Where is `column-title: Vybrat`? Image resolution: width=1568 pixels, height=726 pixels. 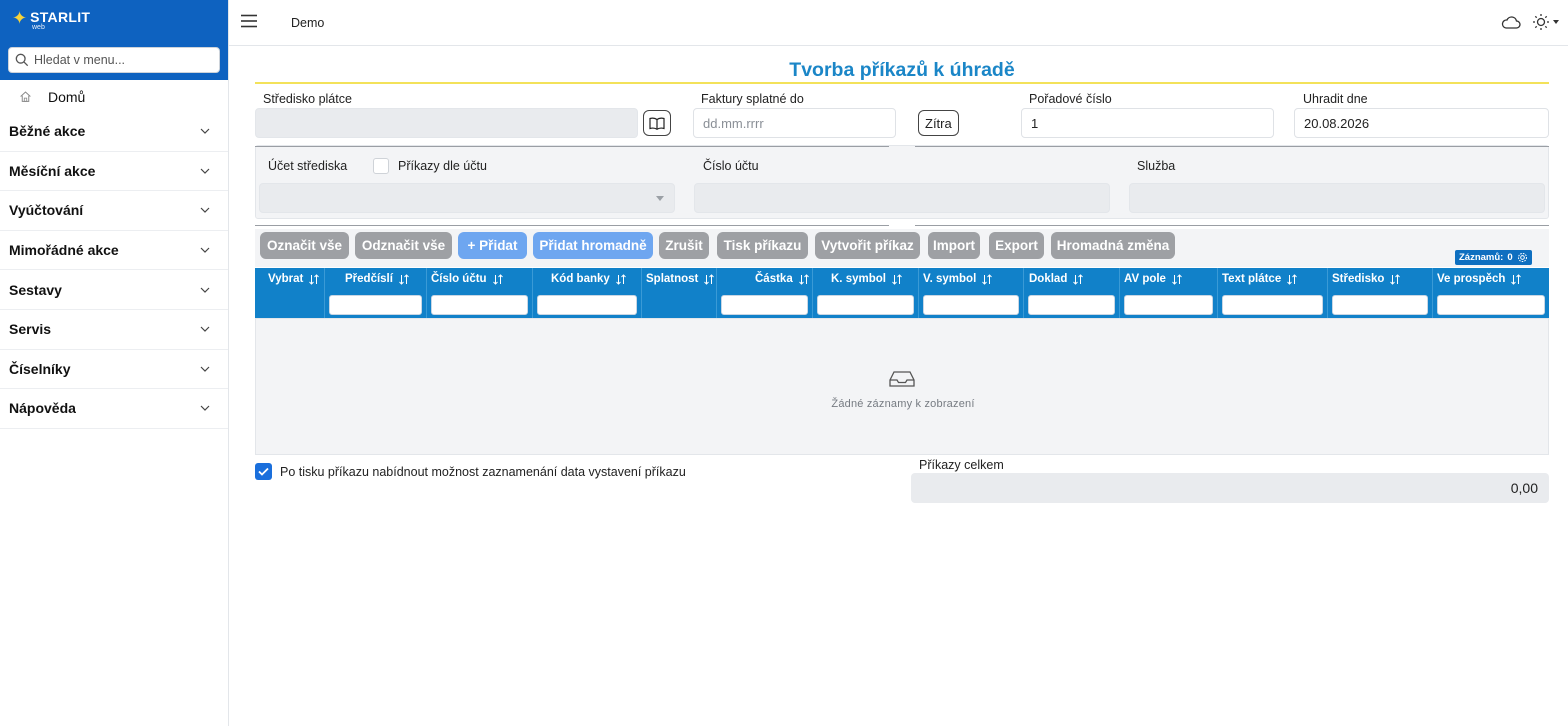
column-title: Vybrat is located at coordinates (286, 279).